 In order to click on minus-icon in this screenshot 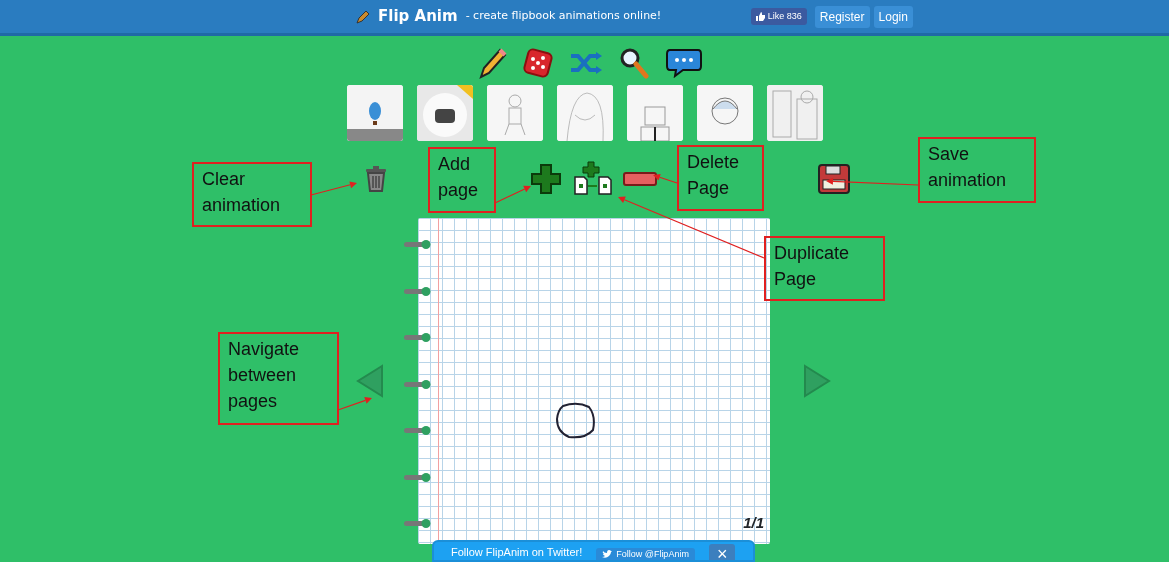, I will do `click(640, 179)`.